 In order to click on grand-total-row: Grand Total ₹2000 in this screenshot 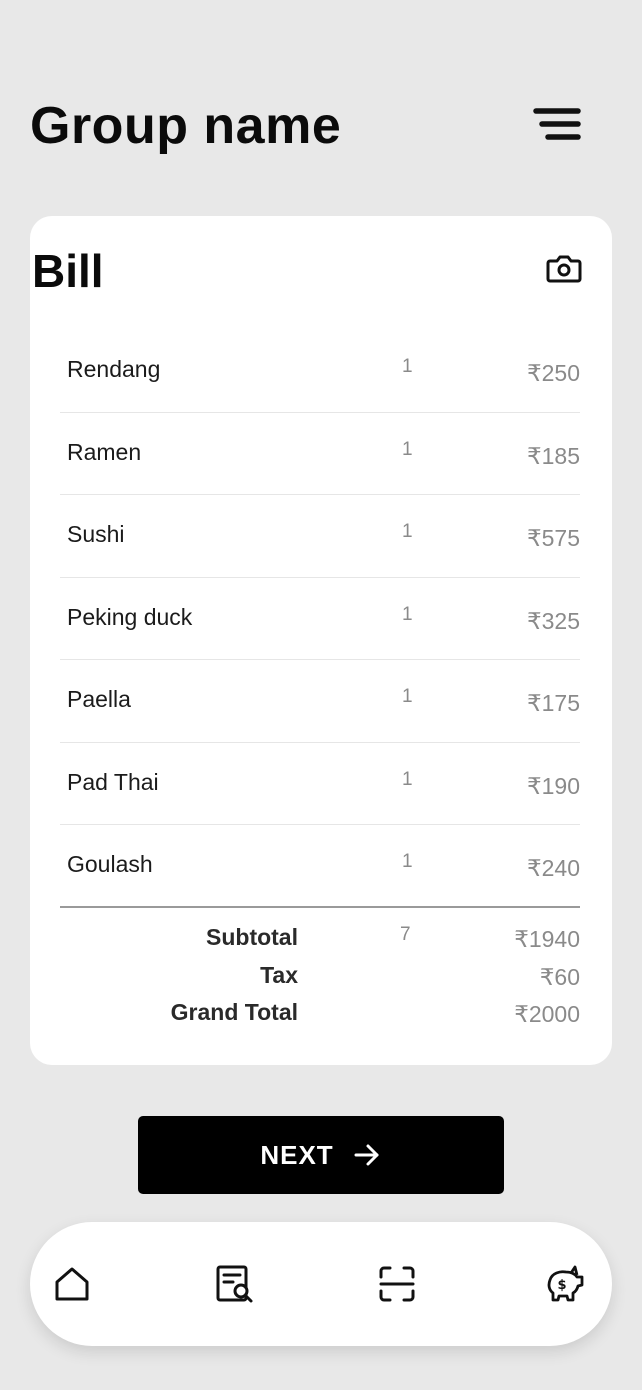, I will do `click(320, 1016)`.